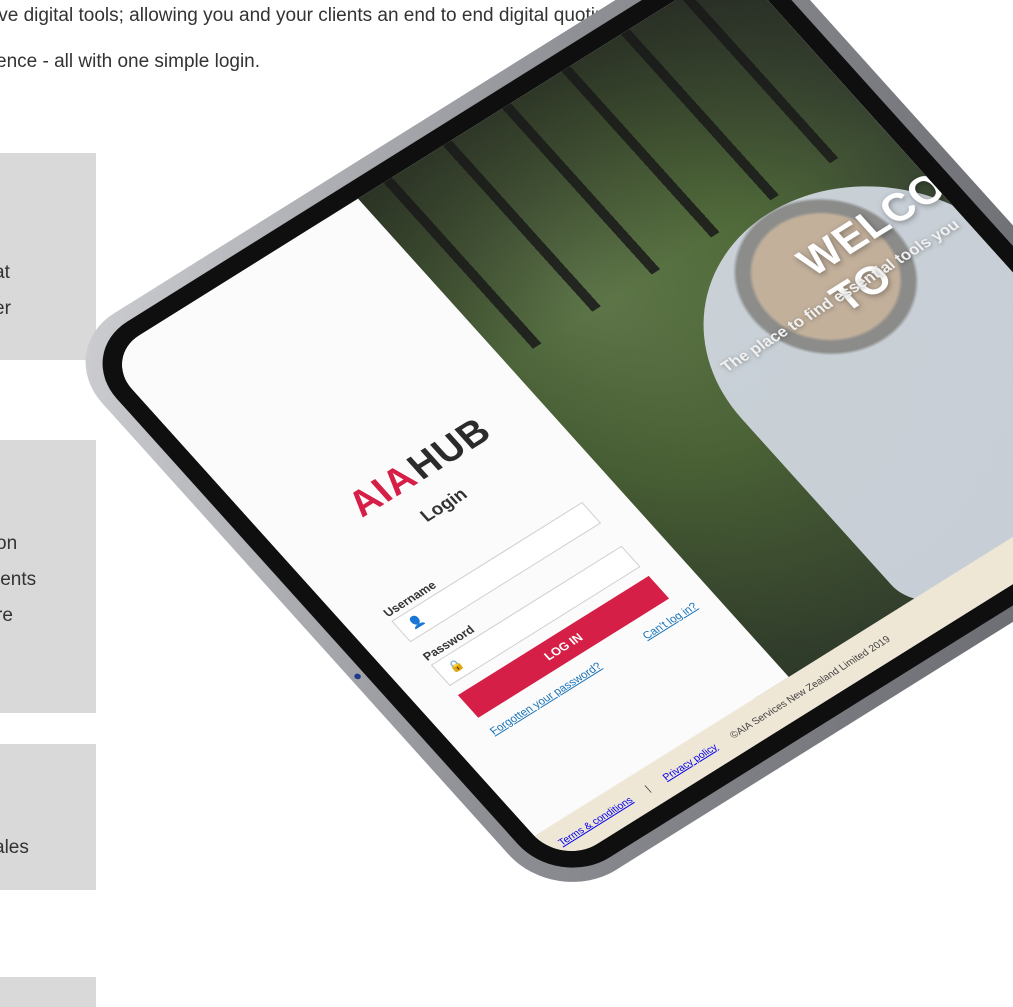 The image size is (1013, 1007). Describe the element at coordinates (416, 622) in the screenshot. I see `user-icon: 👤` at that location.